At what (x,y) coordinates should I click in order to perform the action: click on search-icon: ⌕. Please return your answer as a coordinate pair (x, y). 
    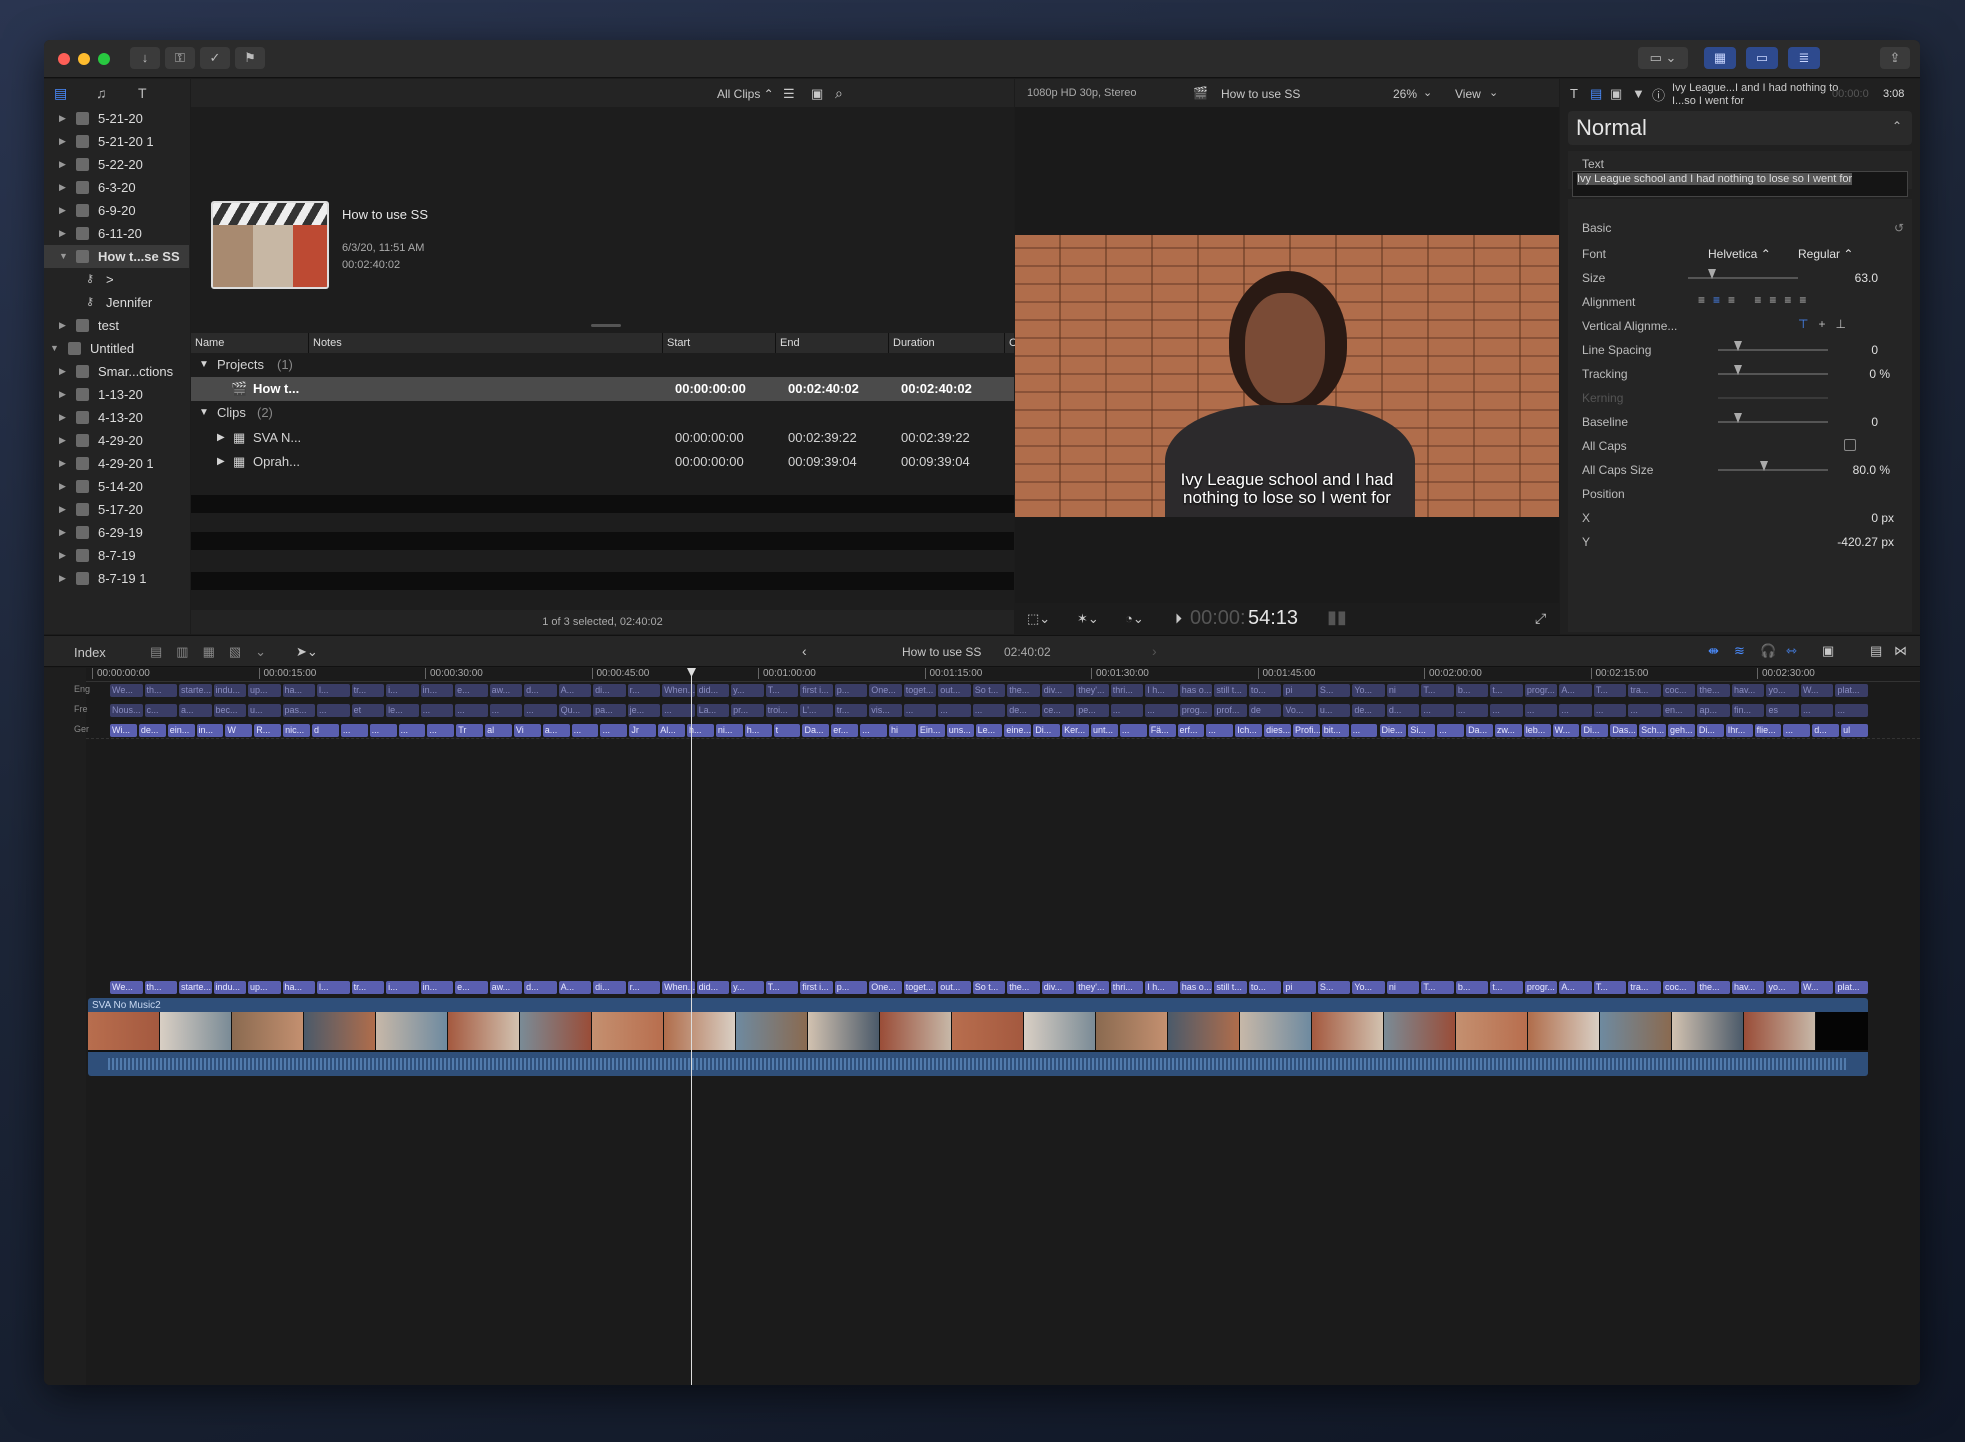
    Looking at the image, I should click on (839, 93).